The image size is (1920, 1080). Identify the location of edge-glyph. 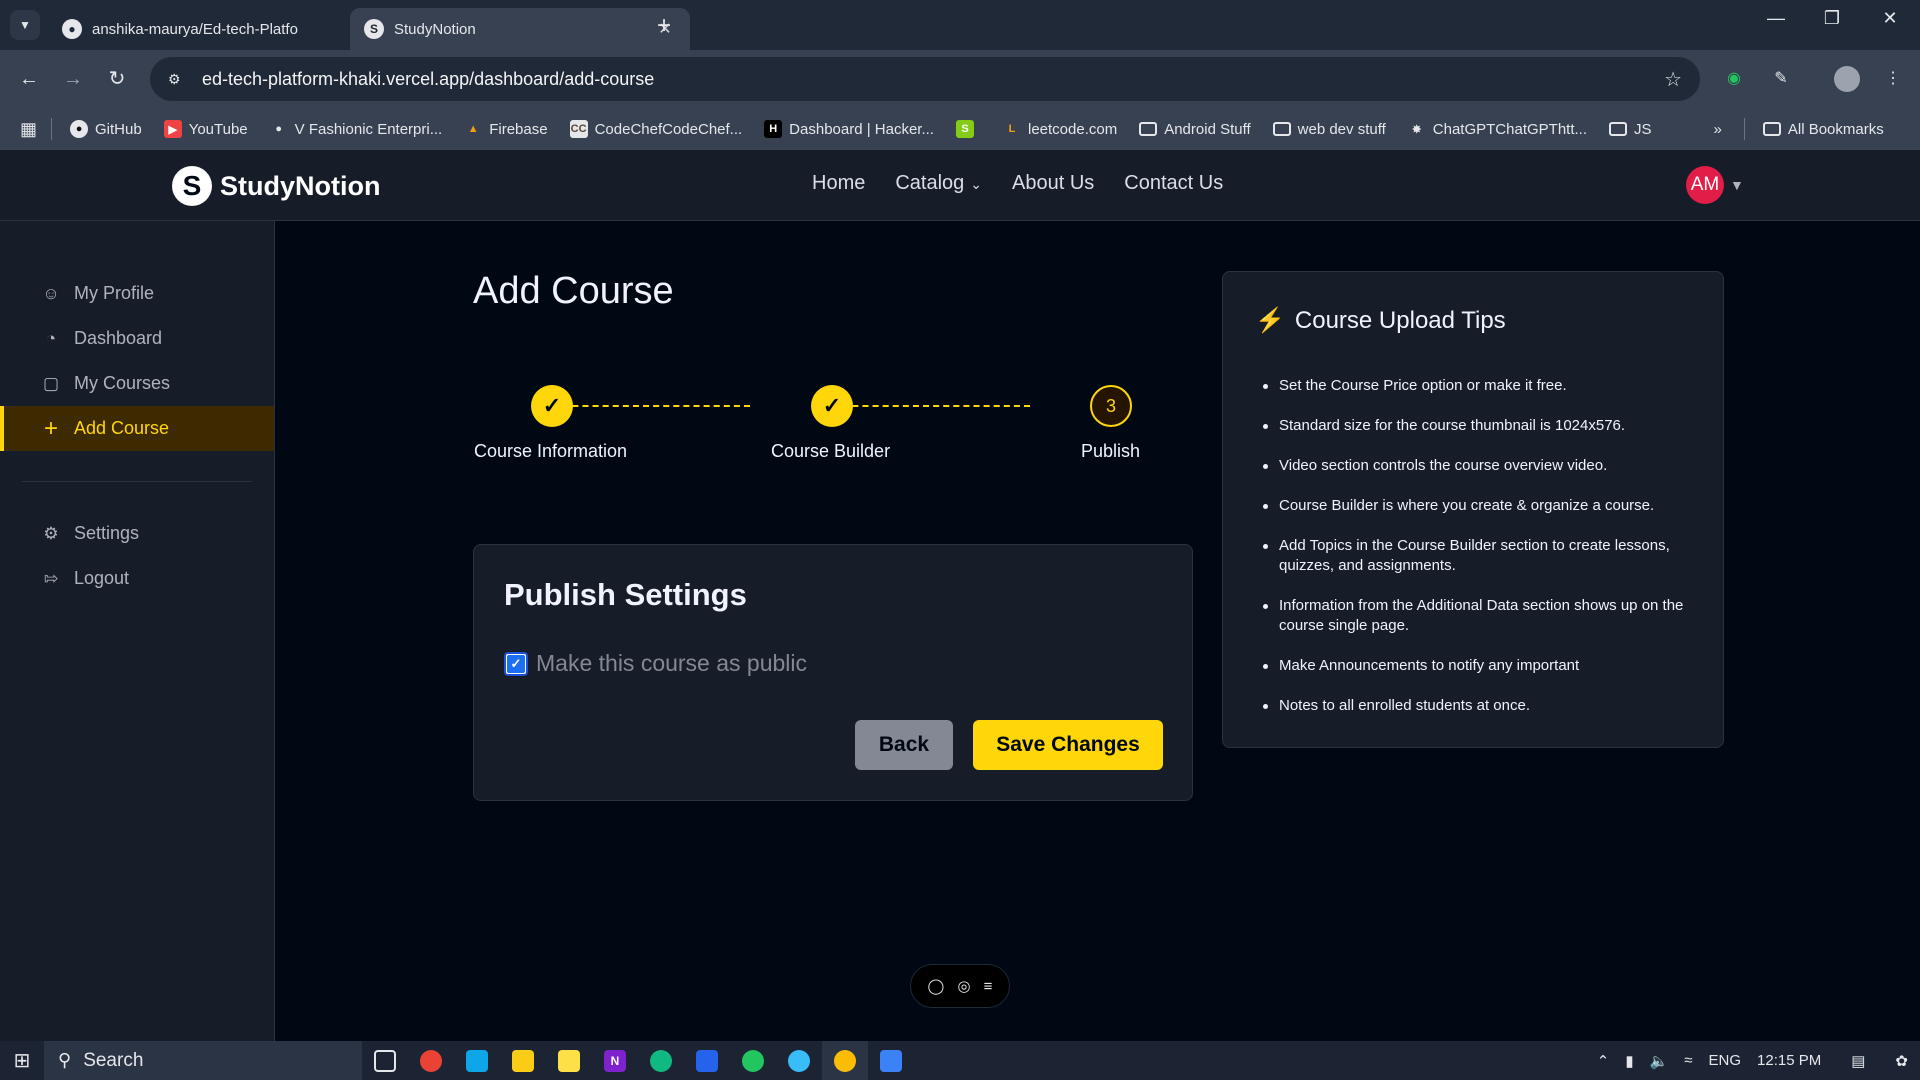
(661, 1060).